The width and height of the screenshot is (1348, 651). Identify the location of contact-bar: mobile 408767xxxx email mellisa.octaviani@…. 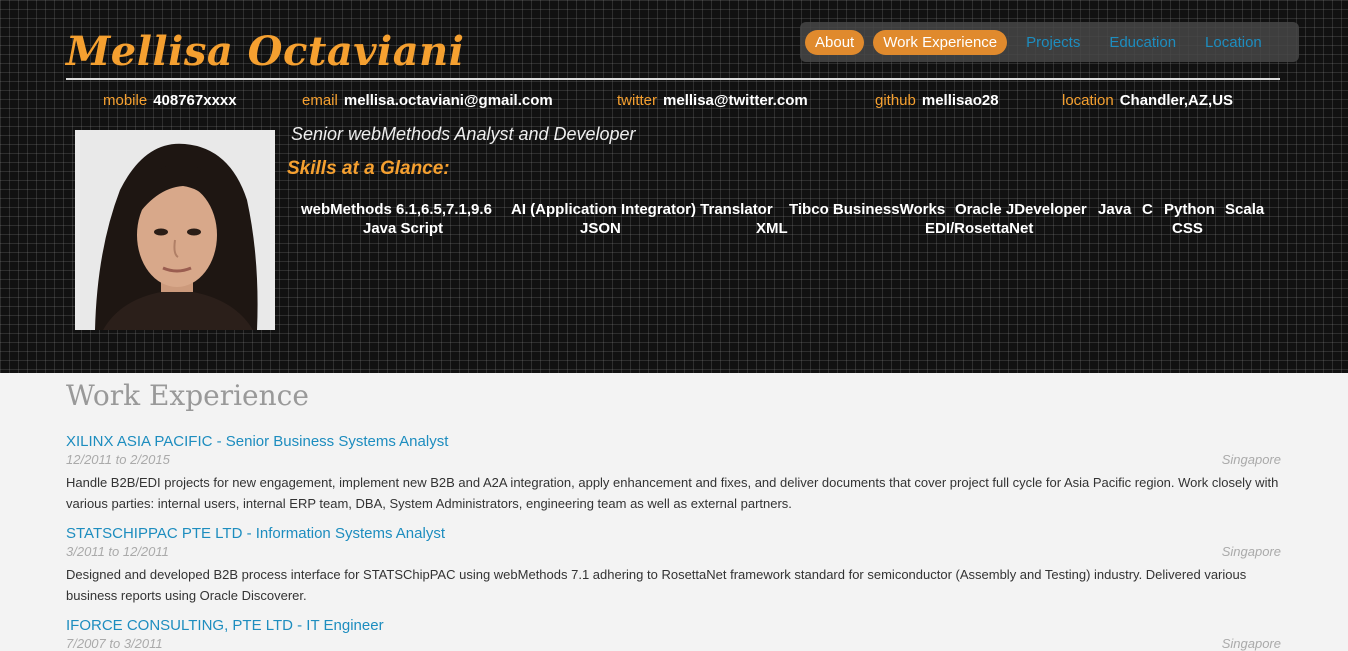
(674, 102).